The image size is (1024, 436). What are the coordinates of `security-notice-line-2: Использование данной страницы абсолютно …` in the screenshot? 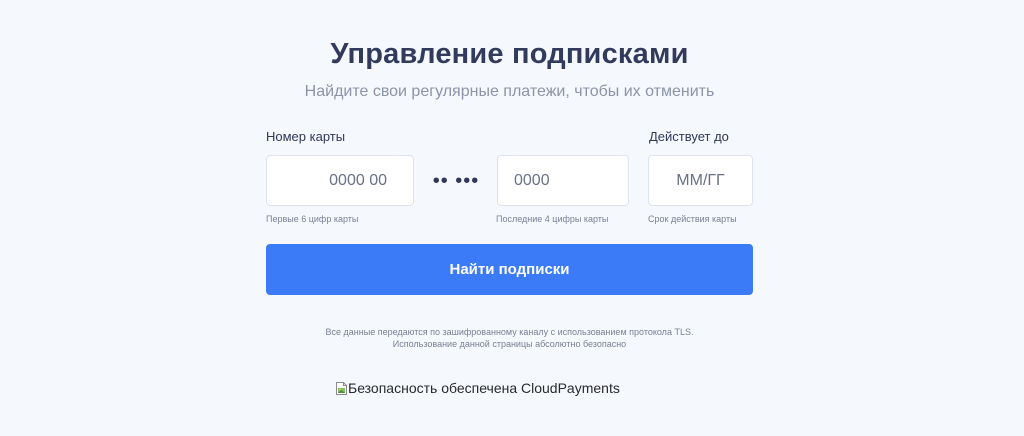 It's located at (509, 344).